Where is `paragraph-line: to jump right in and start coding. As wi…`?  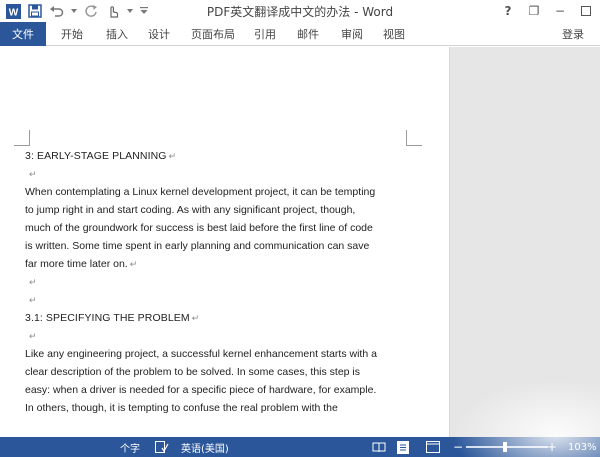 paragraph-line: to jump right in and start coding. As wi… is located at coordinates (190, 210).